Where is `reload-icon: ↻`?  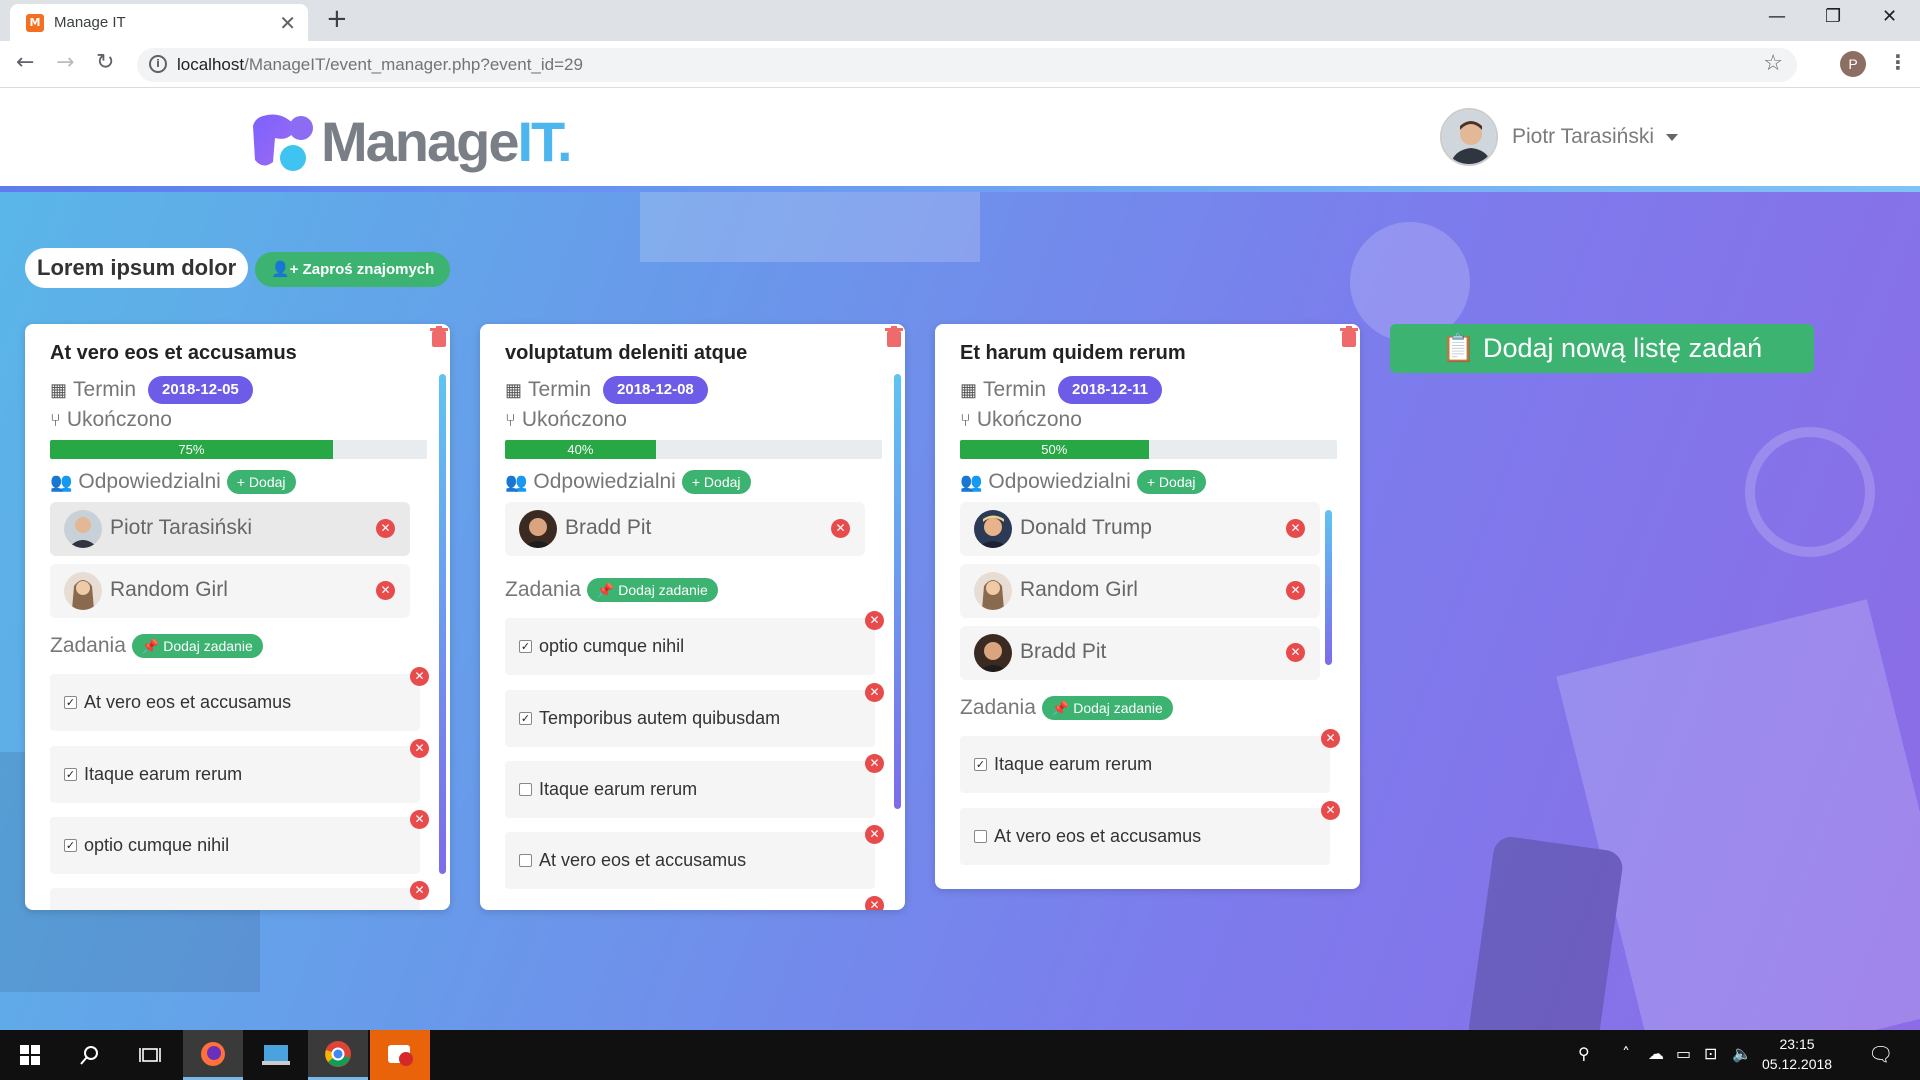 reload-icon: ↻ is located at coordinates (105, 62).